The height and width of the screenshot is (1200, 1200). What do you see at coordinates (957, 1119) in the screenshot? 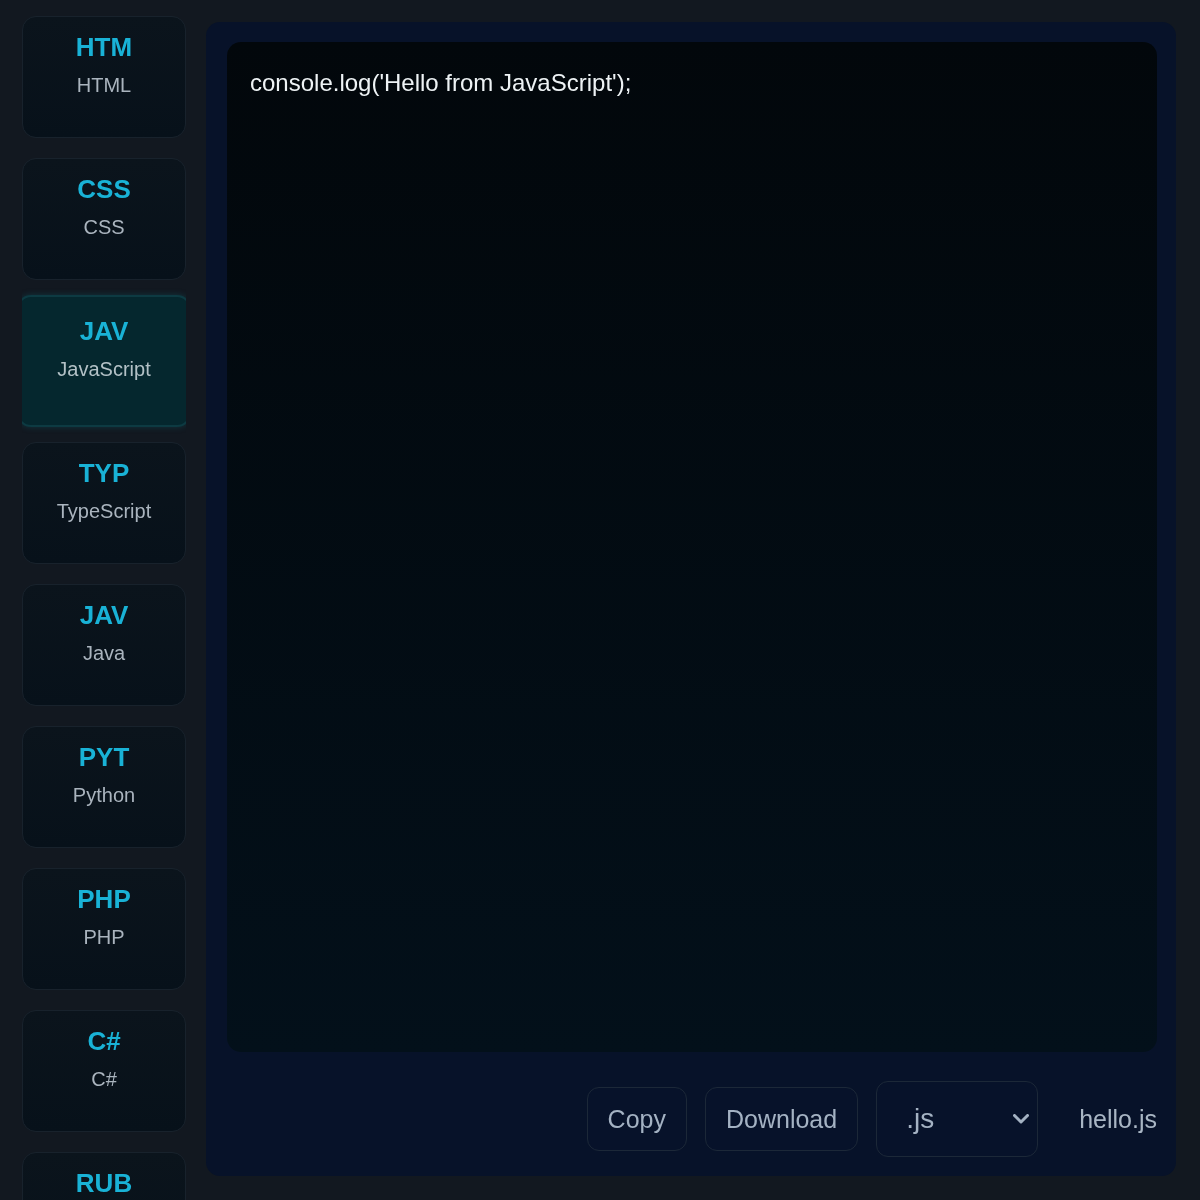
I see `extension-dropdown: .js` at bounding box center [957, 1119].